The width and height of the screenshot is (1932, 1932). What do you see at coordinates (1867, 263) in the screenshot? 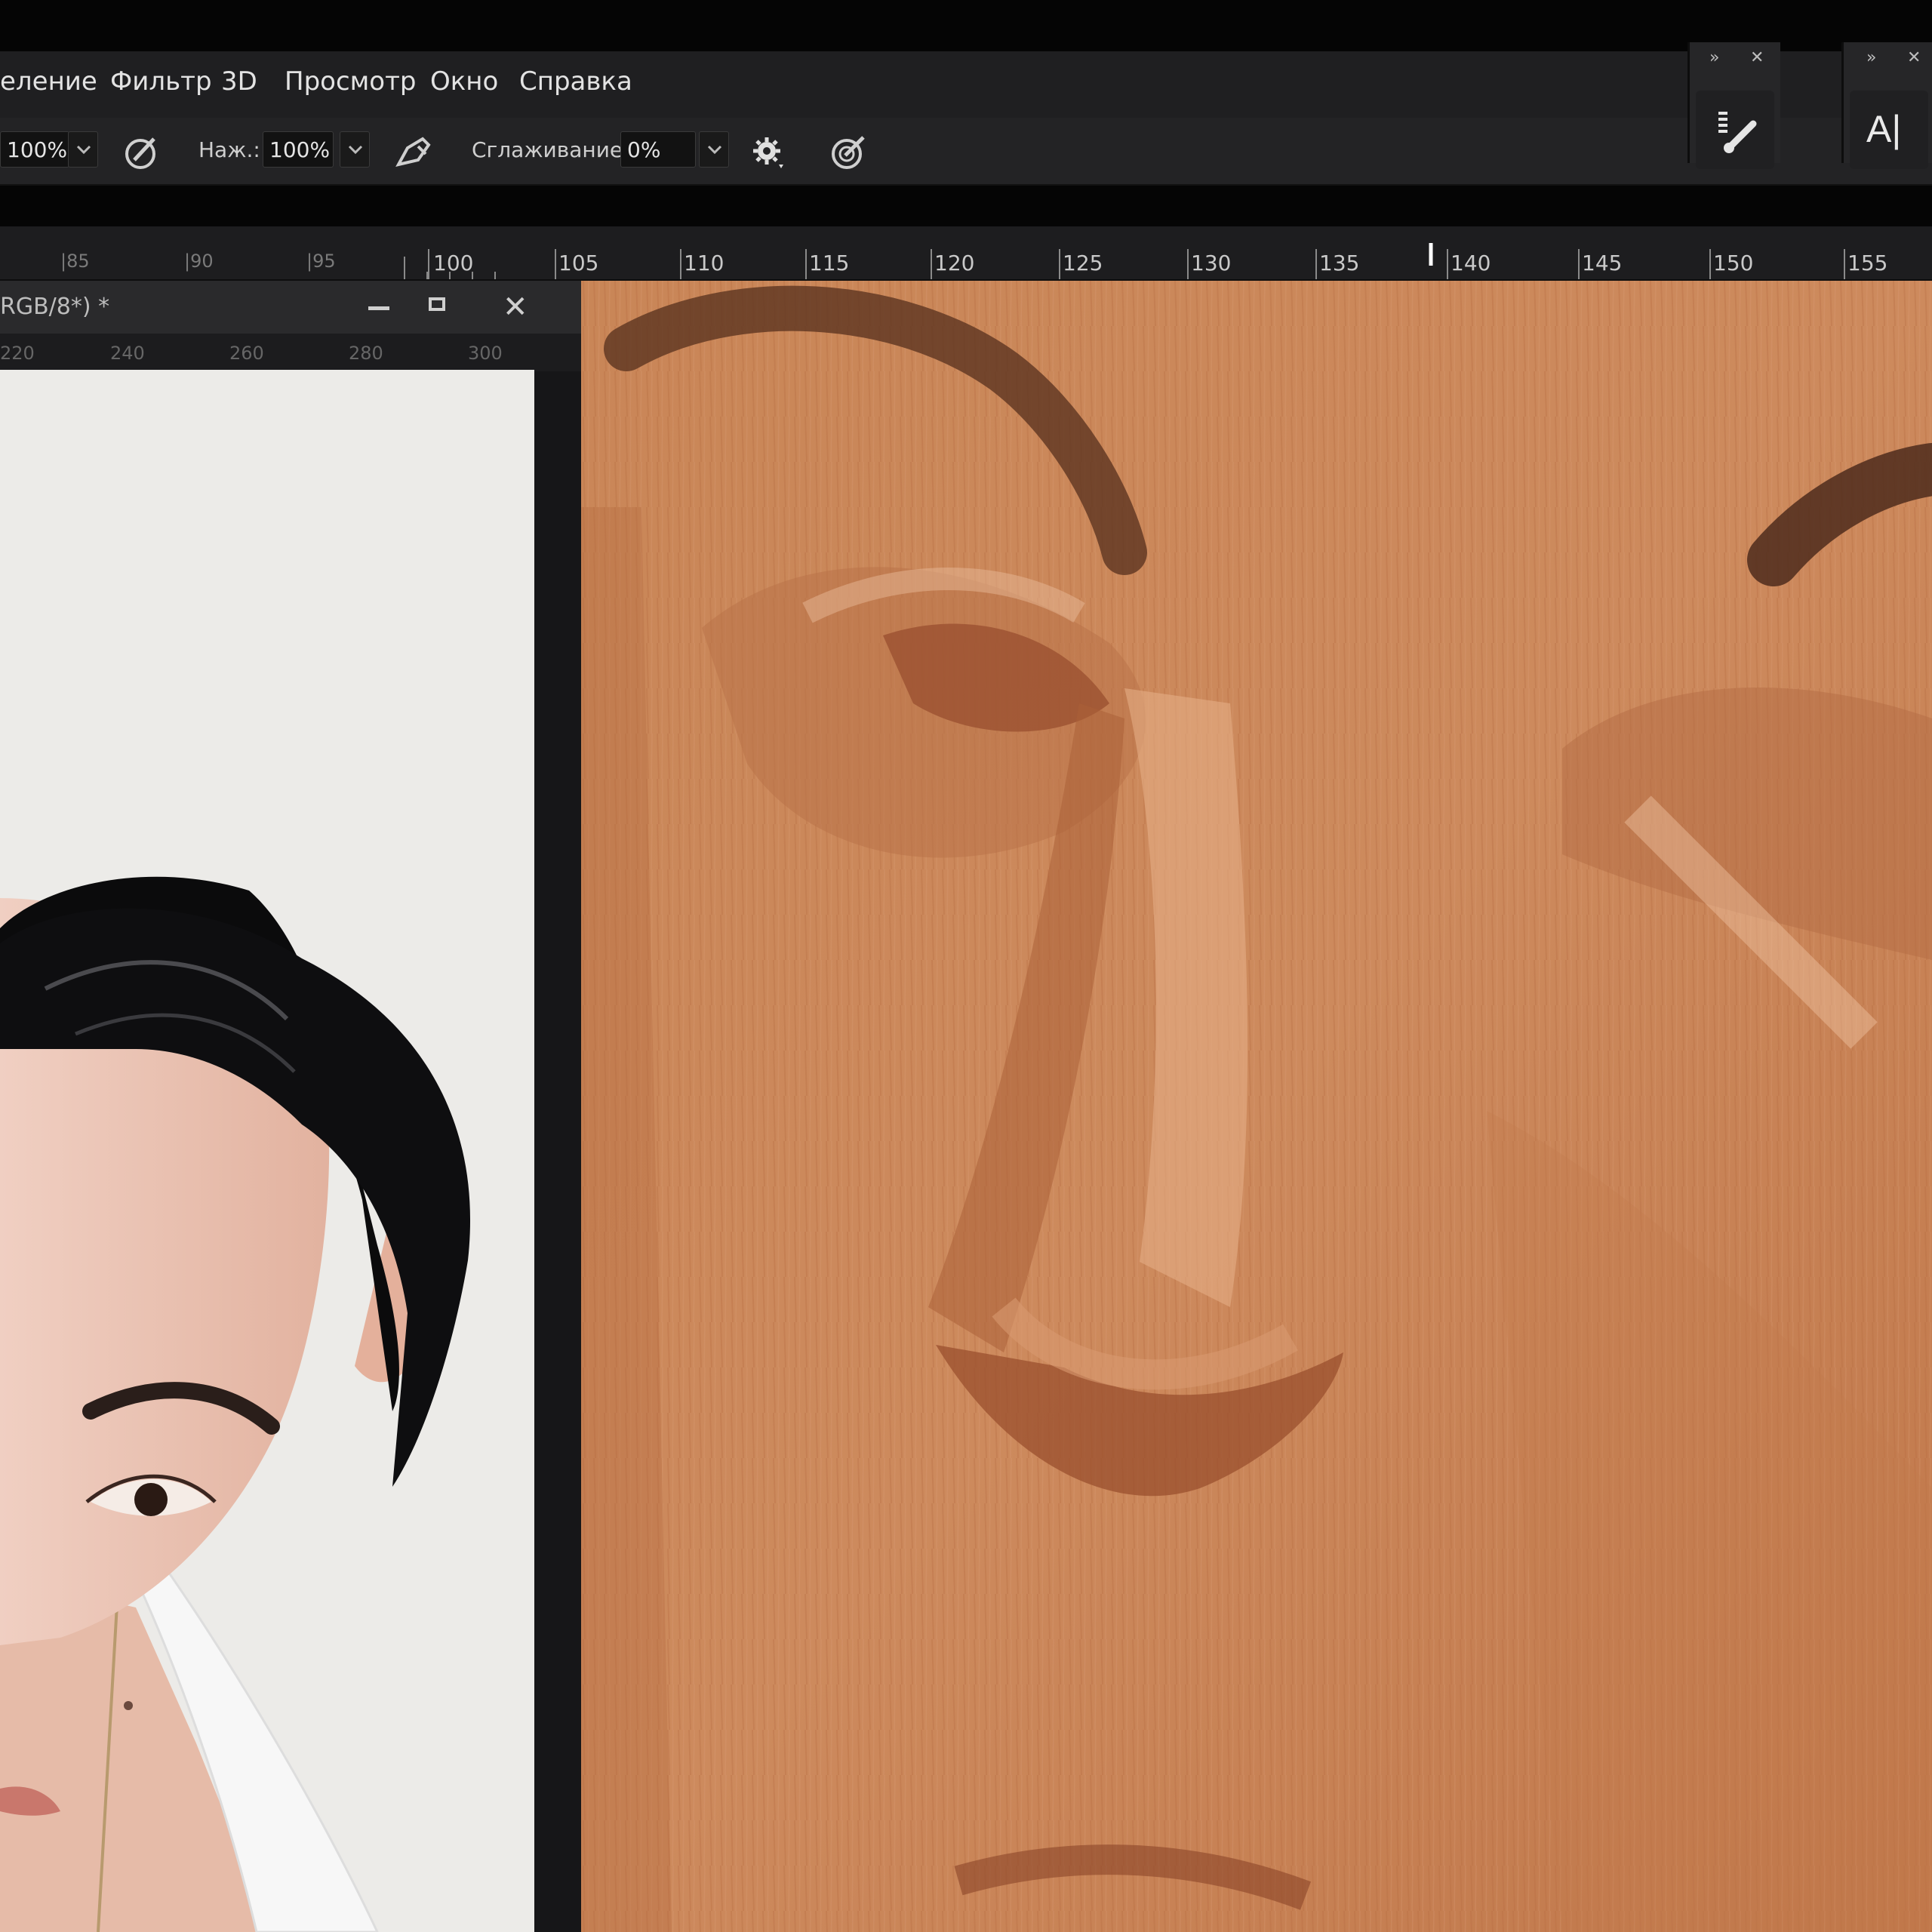
I see `ruler-label: 155` at bounding box center [1867, 263].